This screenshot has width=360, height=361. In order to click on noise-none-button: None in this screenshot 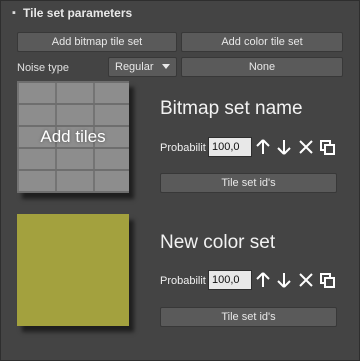, I will do `click(262, 67)`.